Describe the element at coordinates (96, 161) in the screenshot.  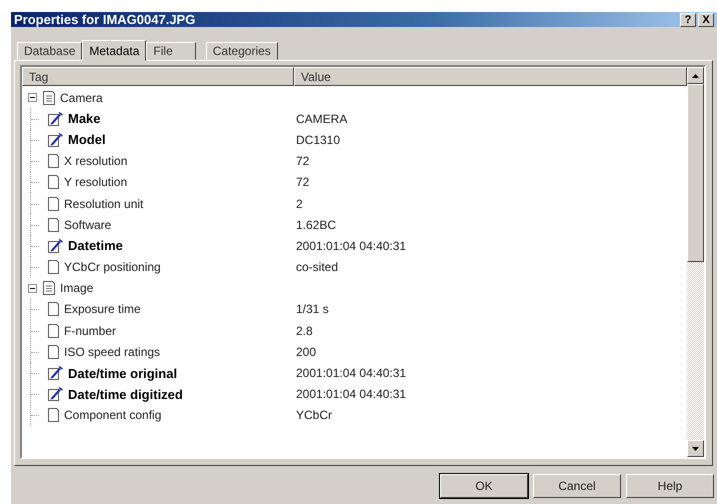
I see `tag-label: X resolution` at that location.